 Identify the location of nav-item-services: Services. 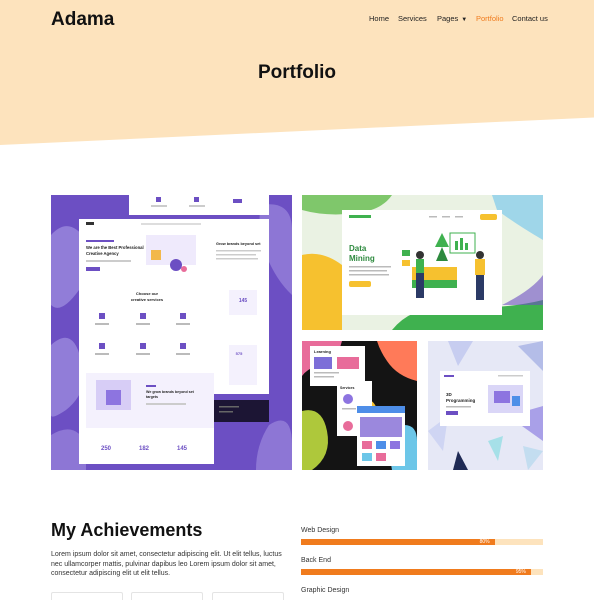
(412, 18).